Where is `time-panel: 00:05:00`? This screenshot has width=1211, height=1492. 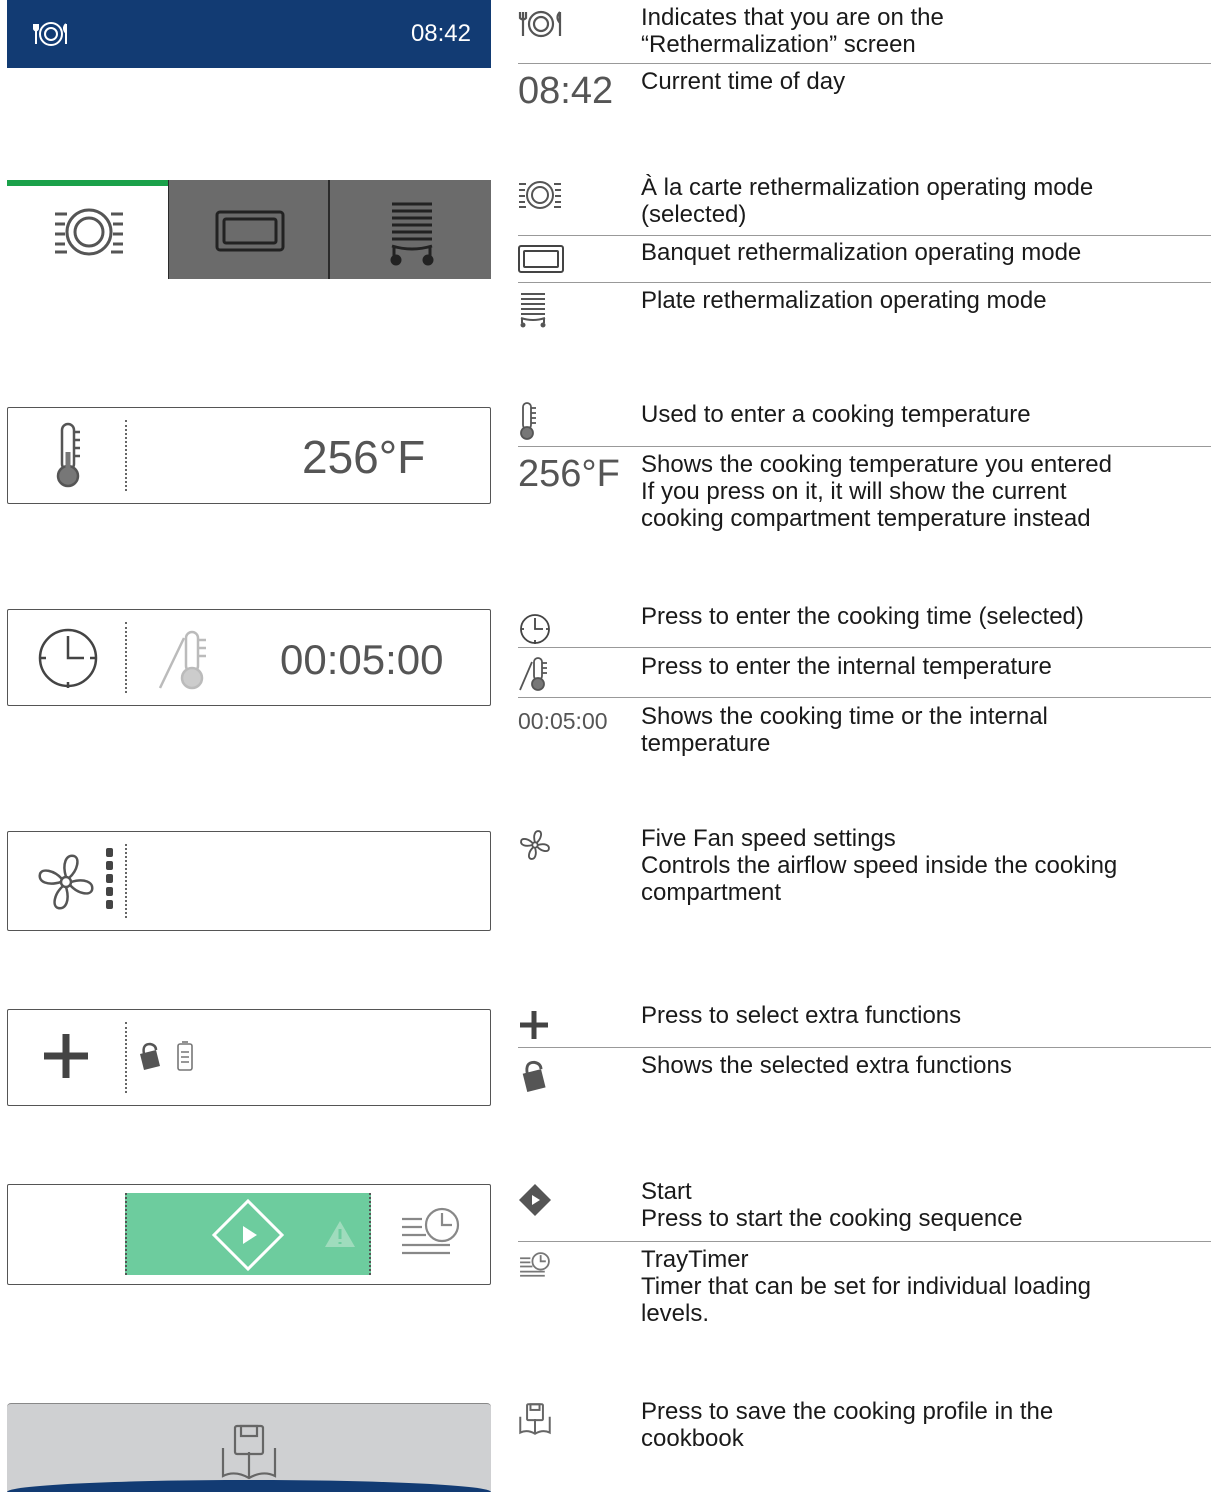 time-panel: 00:05:00 is located at coordinates (249, 657).